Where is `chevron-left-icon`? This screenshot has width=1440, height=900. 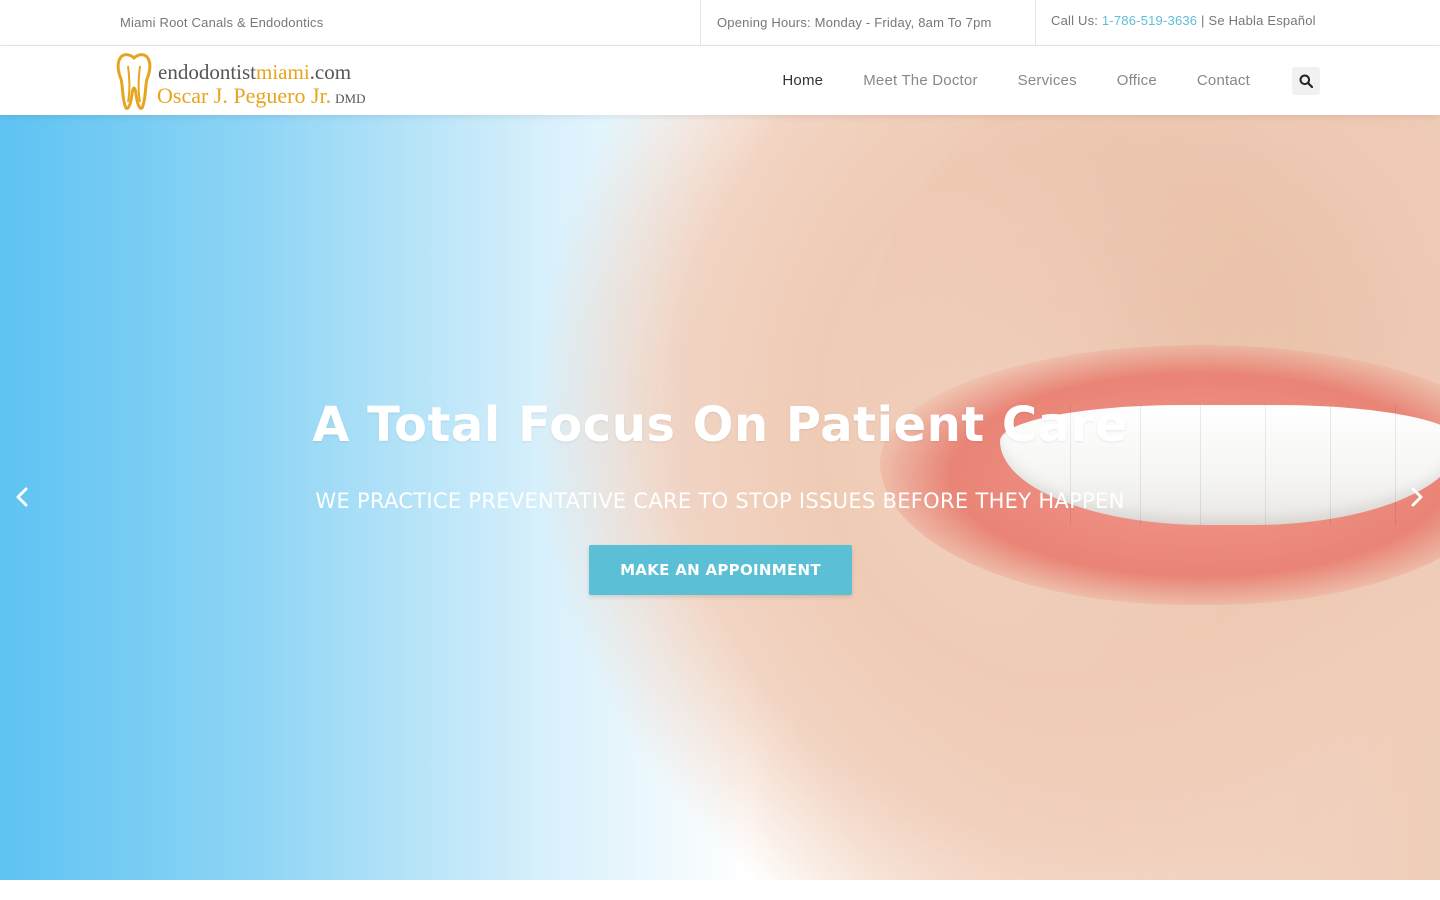 chevron-left-icon is located at coordinates (22, 497).